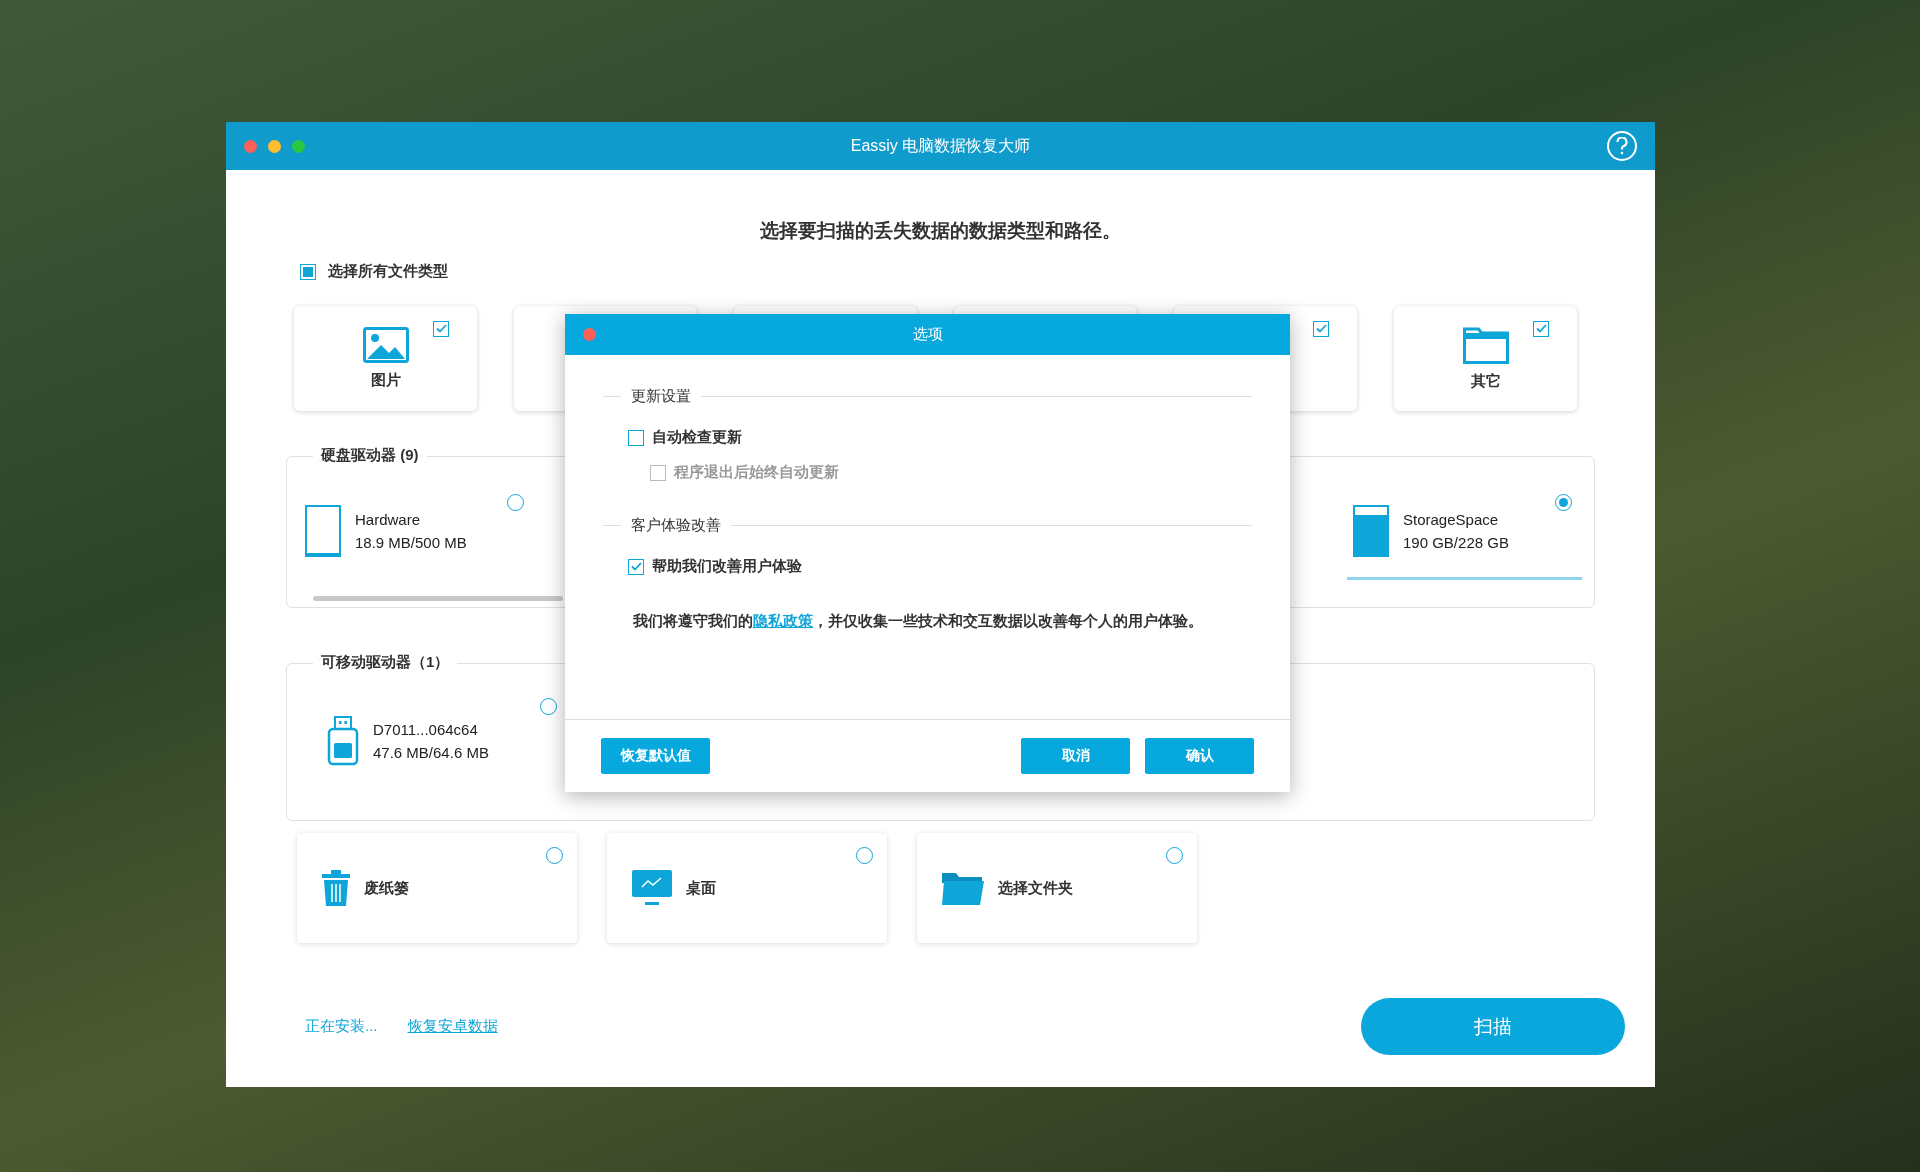  I want to click on file-type-card: 其它, so click(1485, 358).